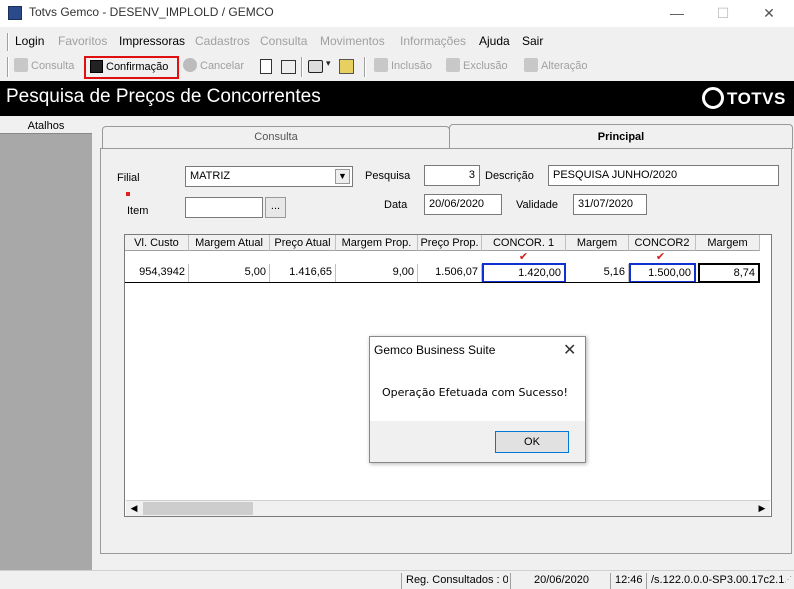 The height and width of the screenshot is (589, 794). Describe the element at coordinates (8, 67) in the screenshot. I see `toolbar-grip` at that location.